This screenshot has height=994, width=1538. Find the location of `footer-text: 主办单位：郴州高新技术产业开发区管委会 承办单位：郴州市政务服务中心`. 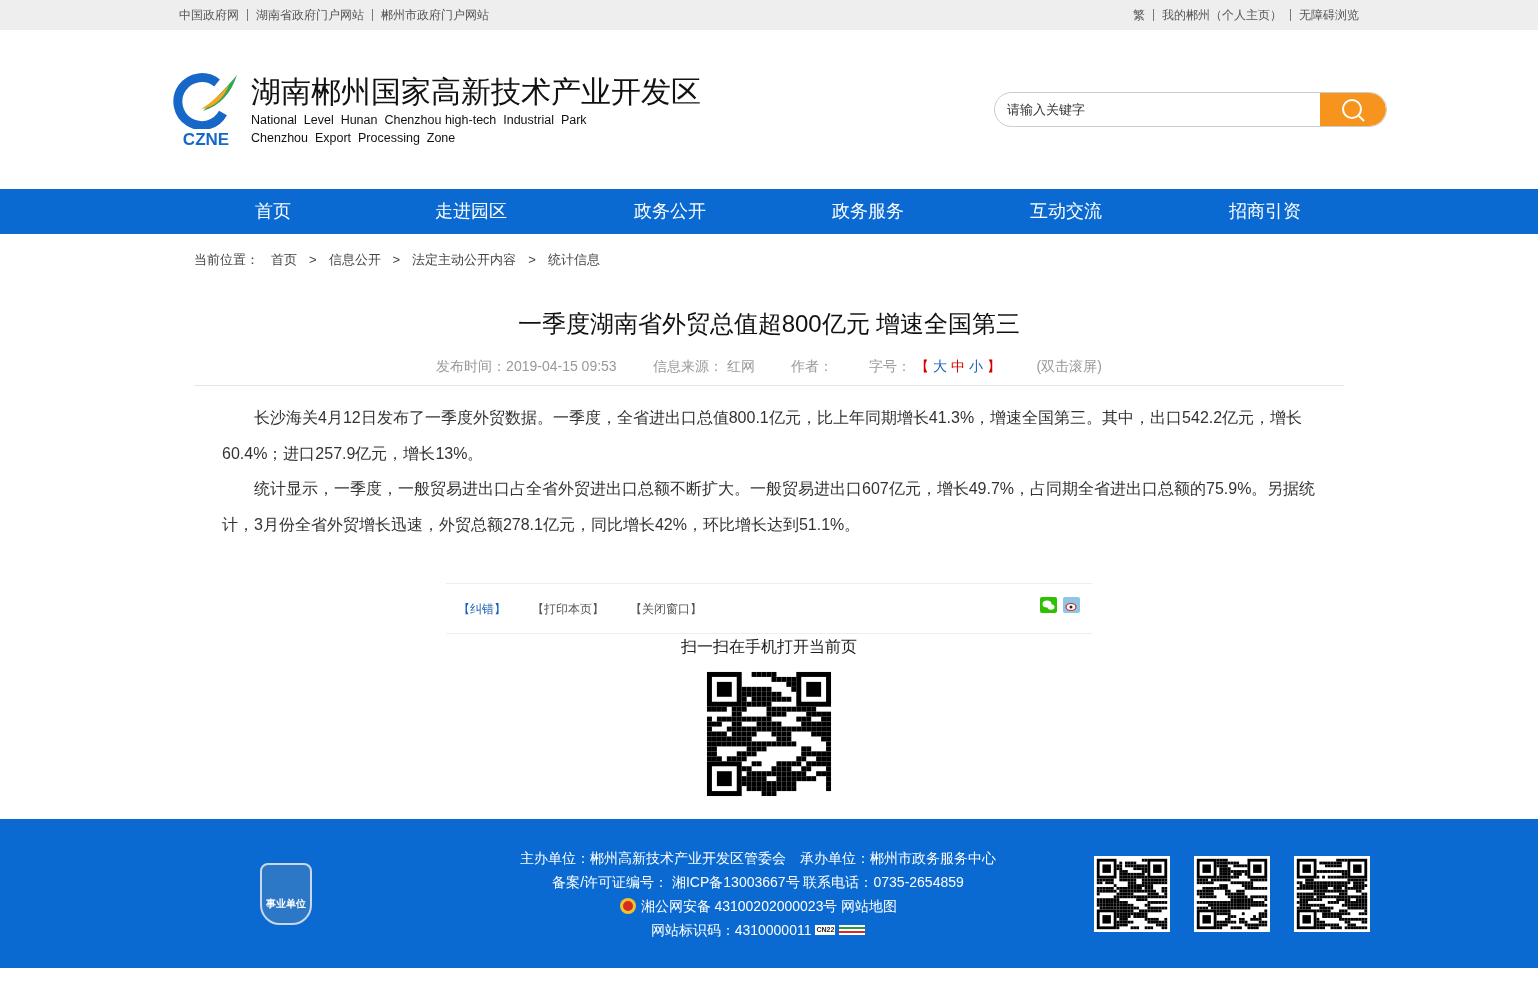

footer-text: 主办单位：郴州高新技术产业开发区管委会 承办单位：郴州市政务服务中心 is located at coordinates (758, 858).